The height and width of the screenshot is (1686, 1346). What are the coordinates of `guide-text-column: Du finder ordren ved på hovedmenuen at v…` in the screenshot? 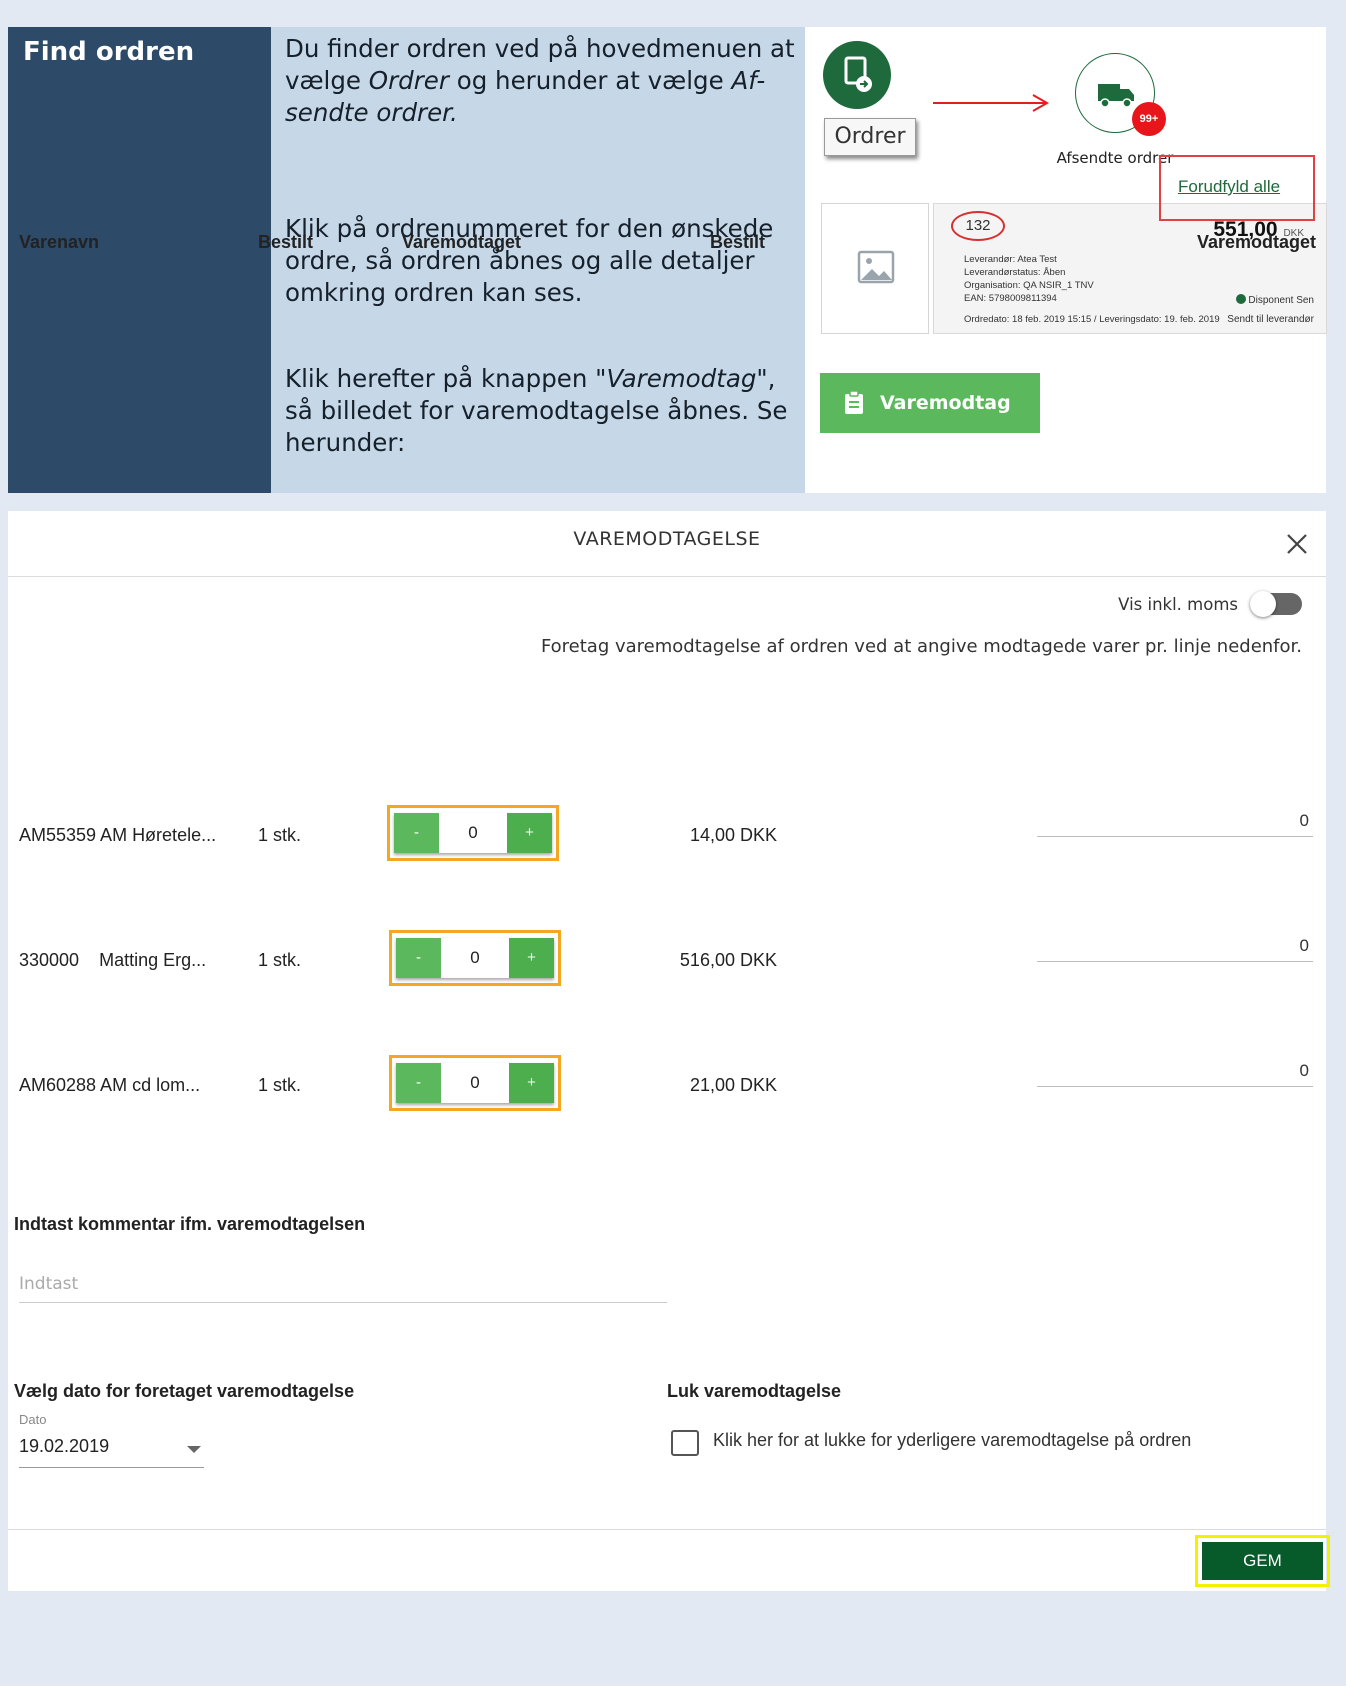 It's located at (538, 260).